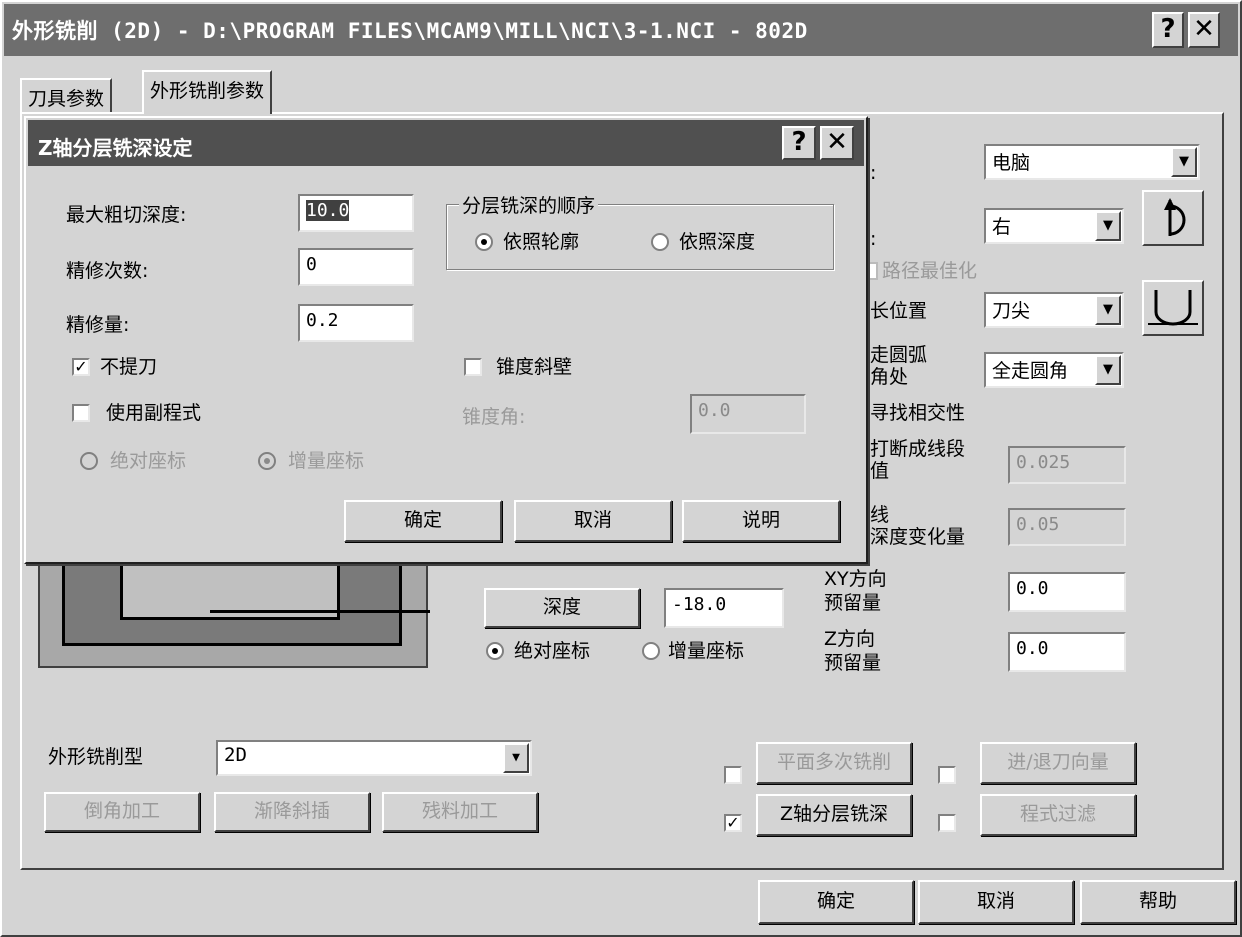 The height and width of the screenshot is (937, 1242). What do you see at coordinates (148, 461) in the screenshot?
I see `sub-abs-label: 绝对座标` at bounding box center [148, 461].